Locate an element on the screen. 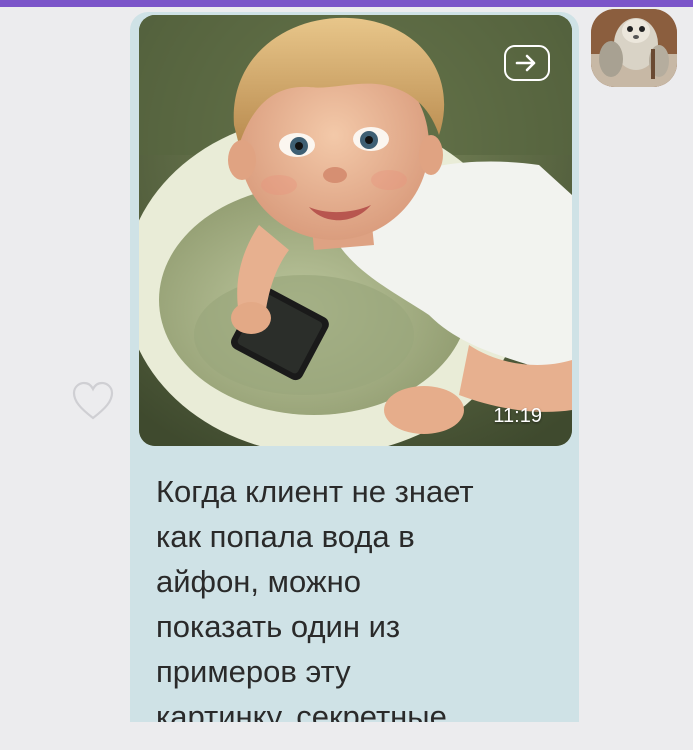 This screenshot has width=693, height=750. sender-avatar is located at coordinates (634, 48).